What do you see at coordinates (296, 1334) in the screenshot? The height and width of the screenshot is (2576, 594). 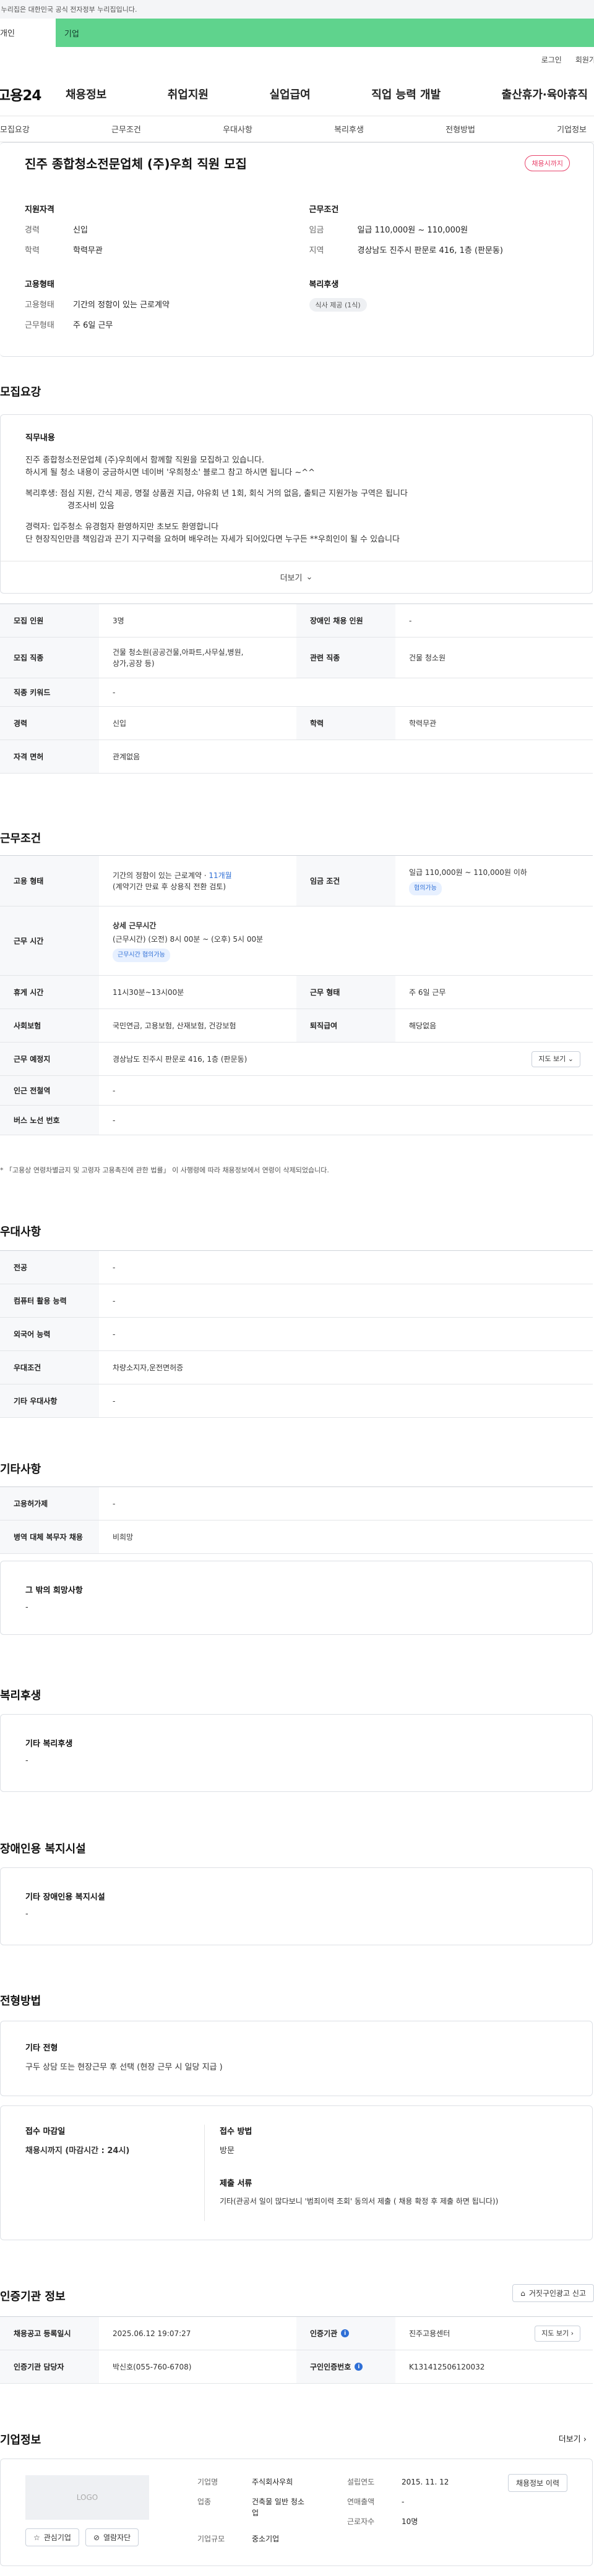 I see `table-row: 외국어 능력 -` at bounding box center [296, 1334].